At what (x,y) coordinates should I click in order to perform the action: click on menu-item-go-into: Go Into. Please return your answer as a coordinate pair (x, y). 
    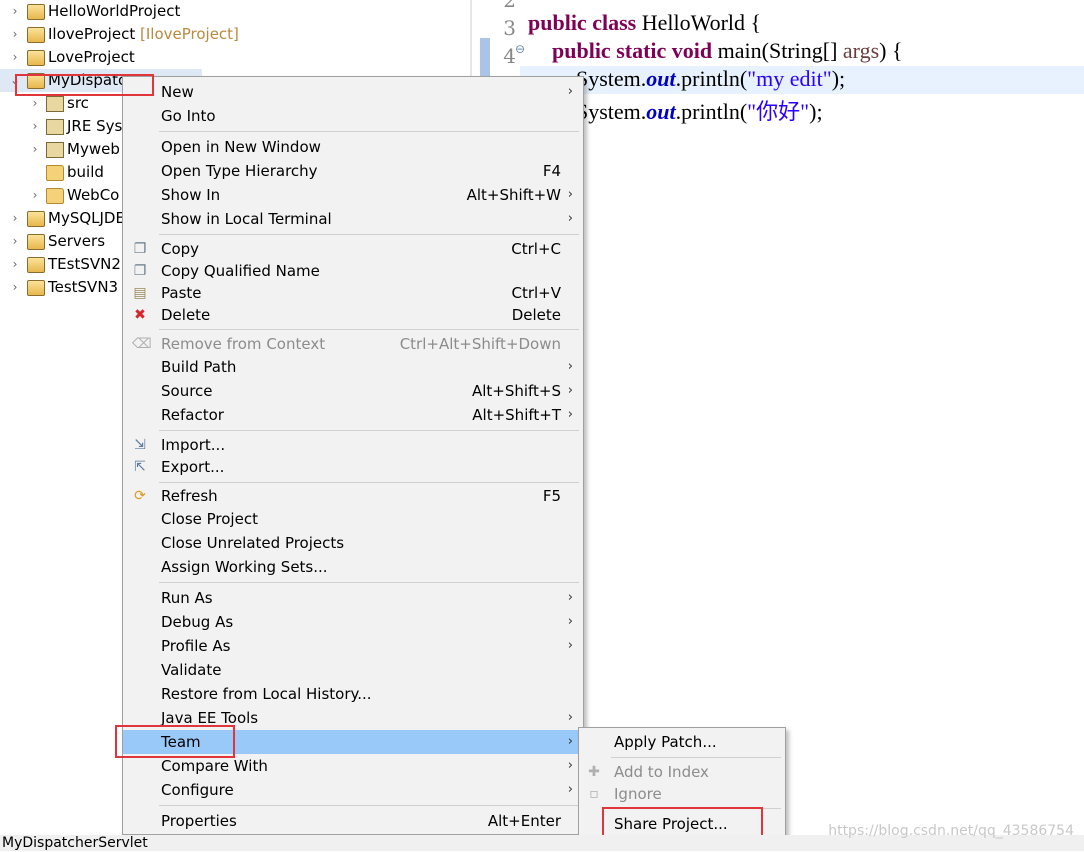
    Looking at the image, I should click on (353, 116).